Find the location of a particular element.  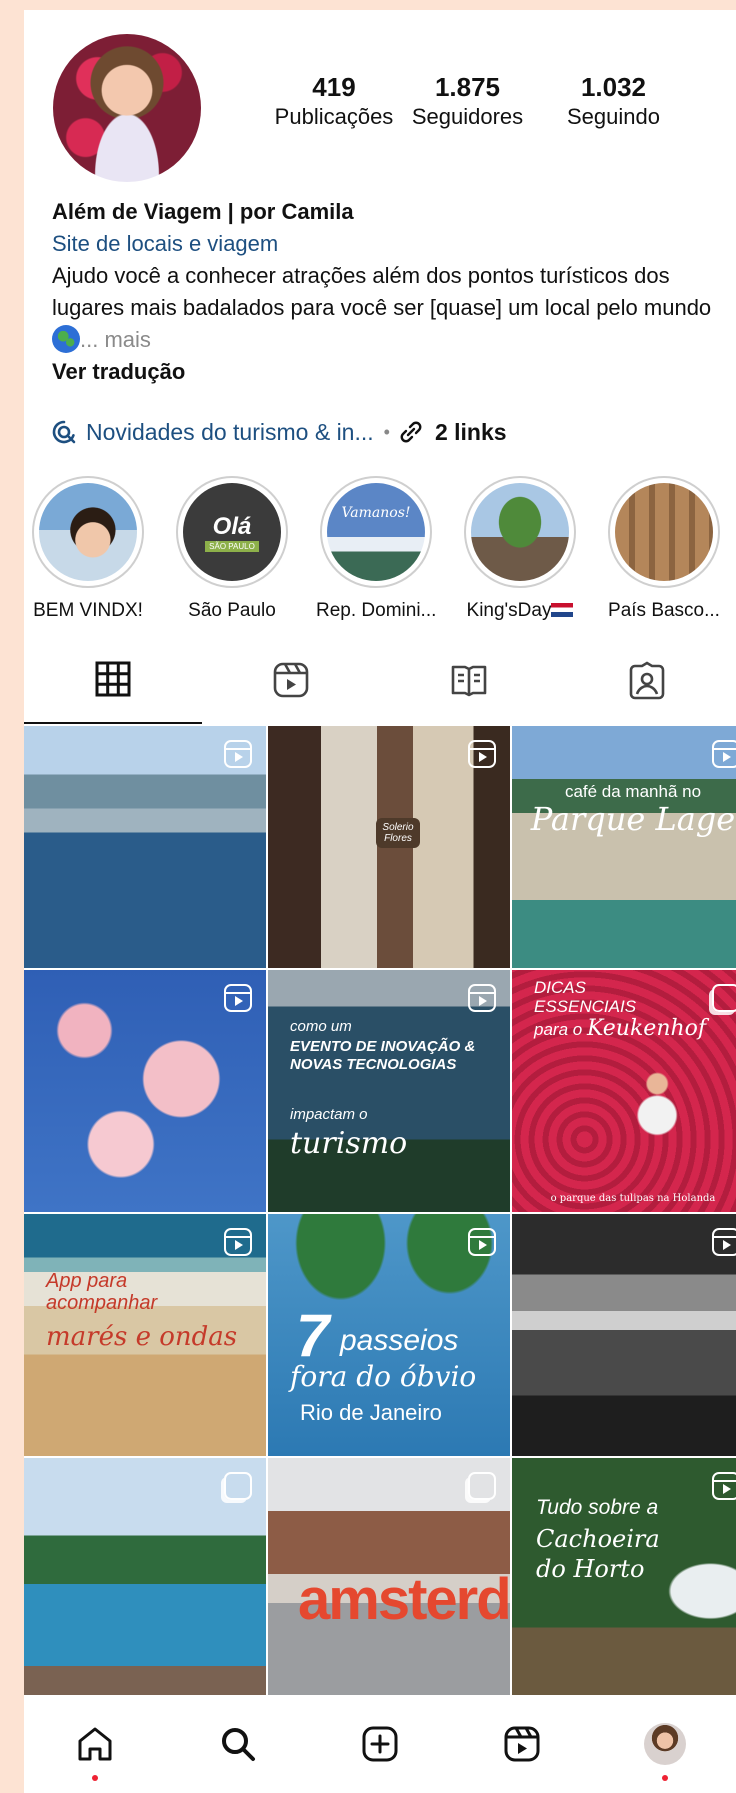

highlight-cover: Vamanos! is located at coordinates (376, 532).